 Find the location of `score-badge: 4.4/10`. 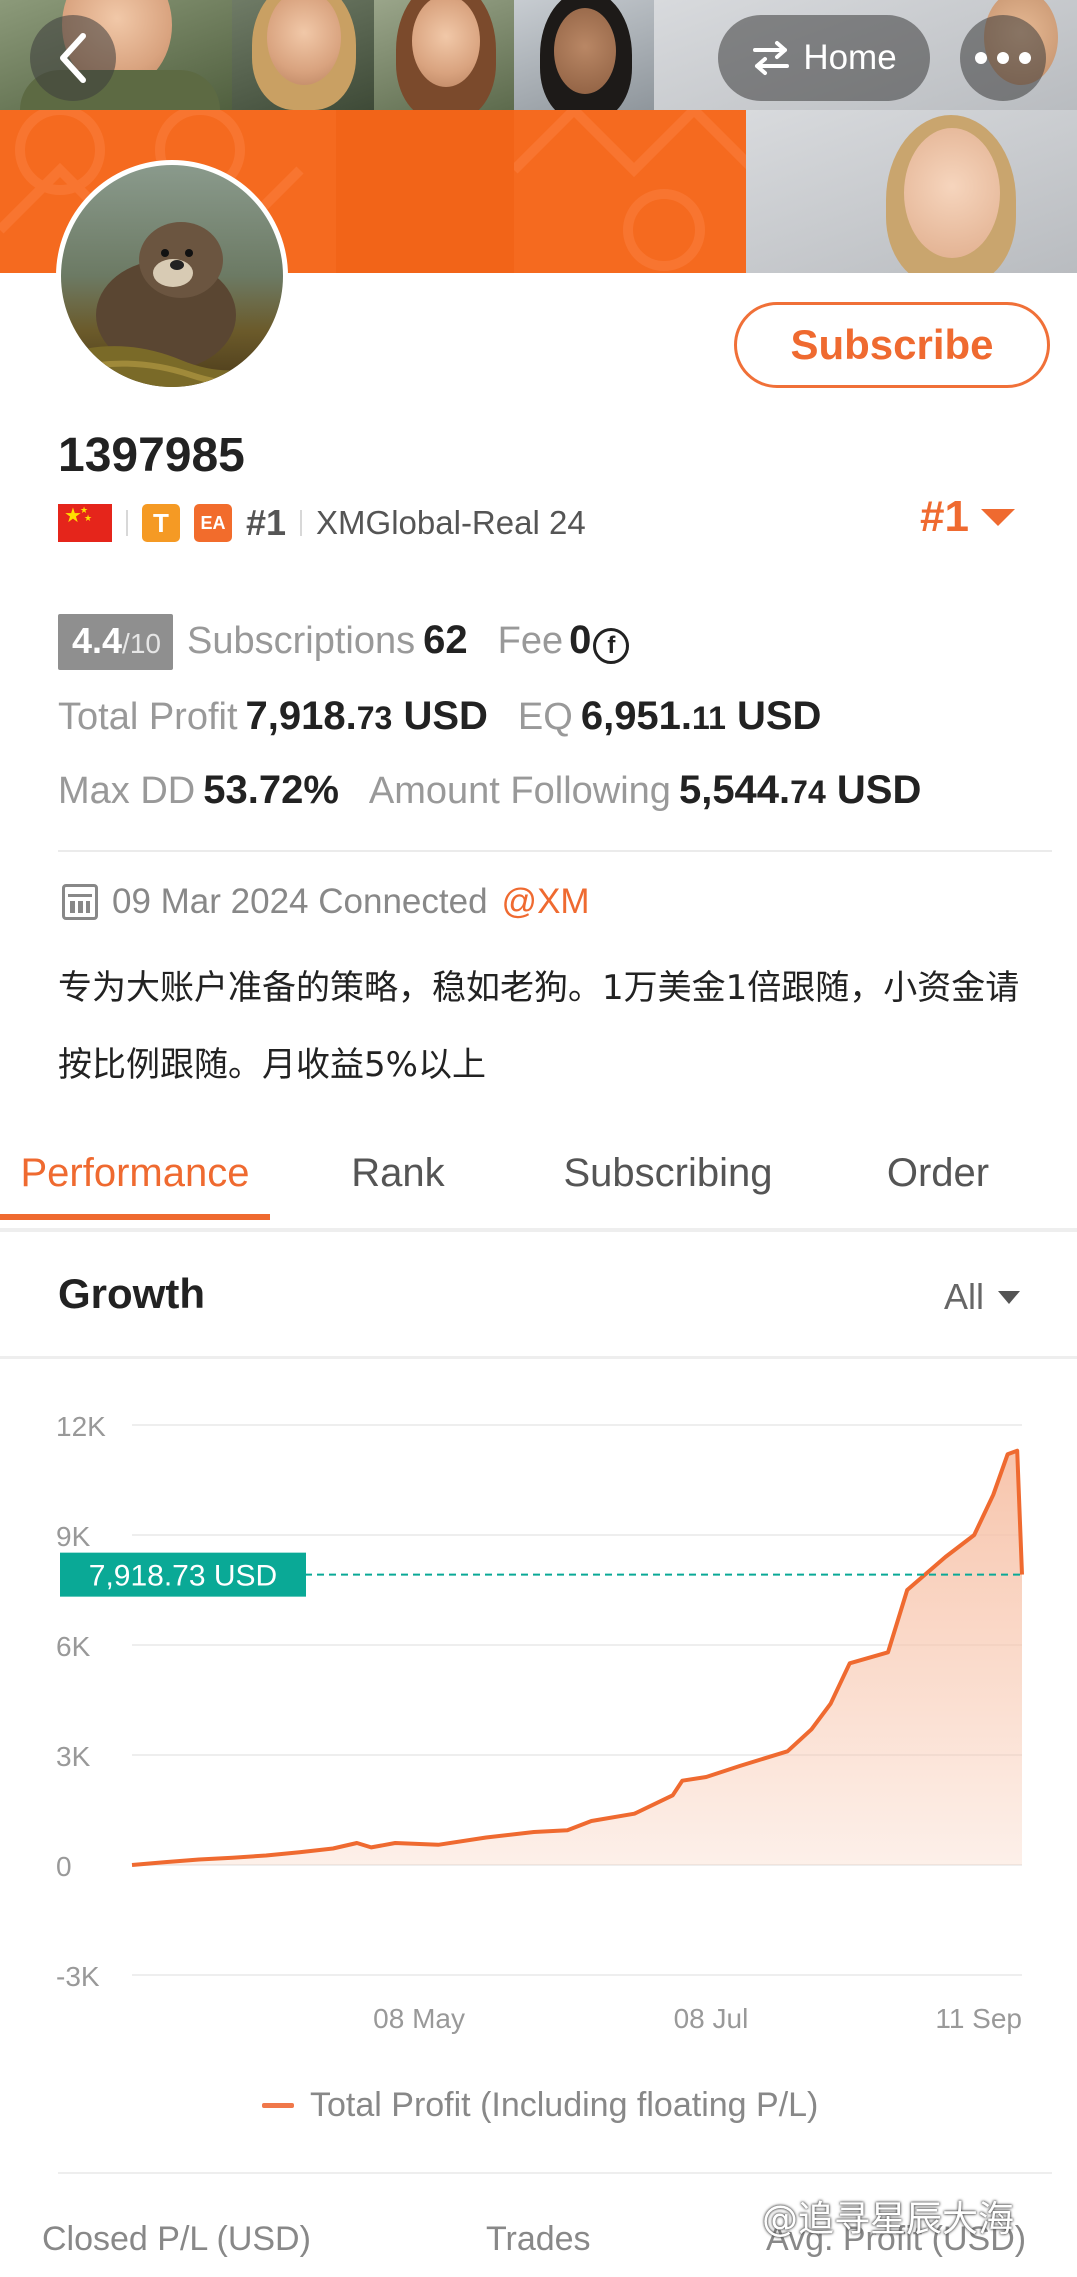

score-badge: 4.4/10 is located at coordinates (115, 642).